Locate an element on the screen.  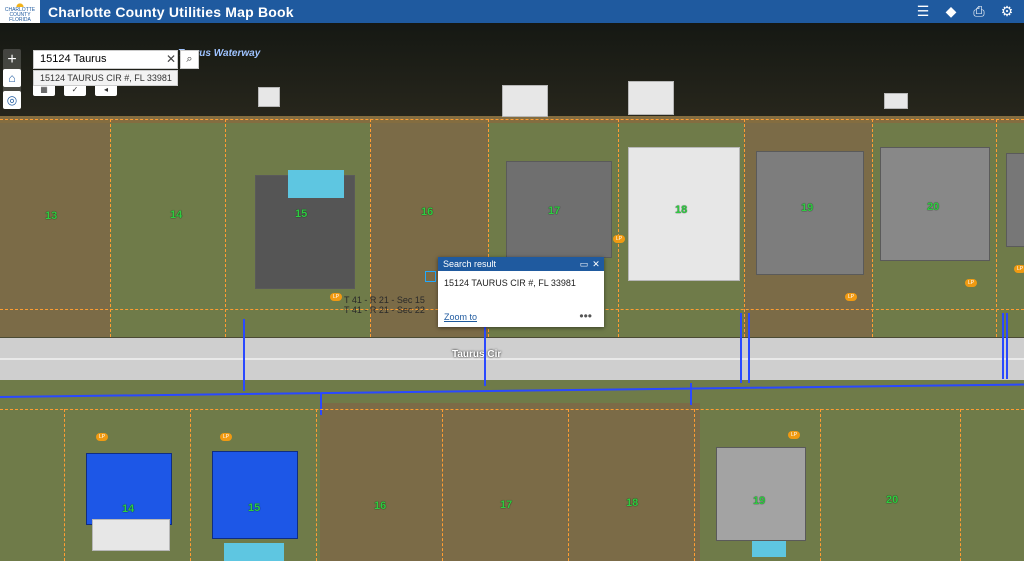
parcel-number: 13 is located at coordinates (51, 216).